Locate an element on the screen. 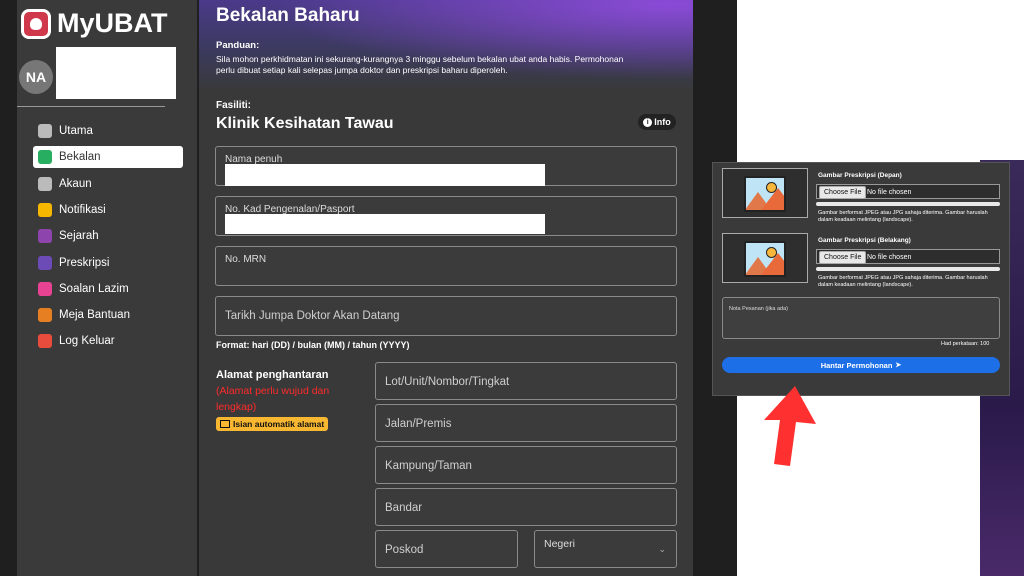 This screenshot has width=1024, height=576. helpdesk-icon is located at coordinates (45, 315).